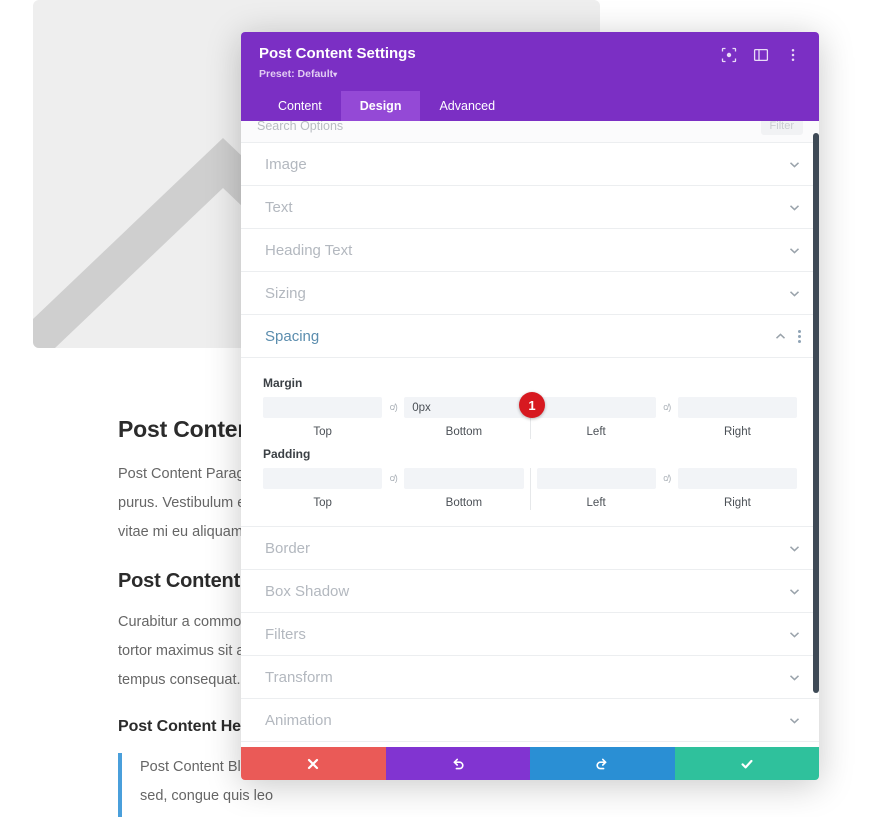 The height and width of the screenshot is (817, 880). Describe the element at coordinates (530, 293) in the screenshot. I see `section-sizing: Sizing` at that location.